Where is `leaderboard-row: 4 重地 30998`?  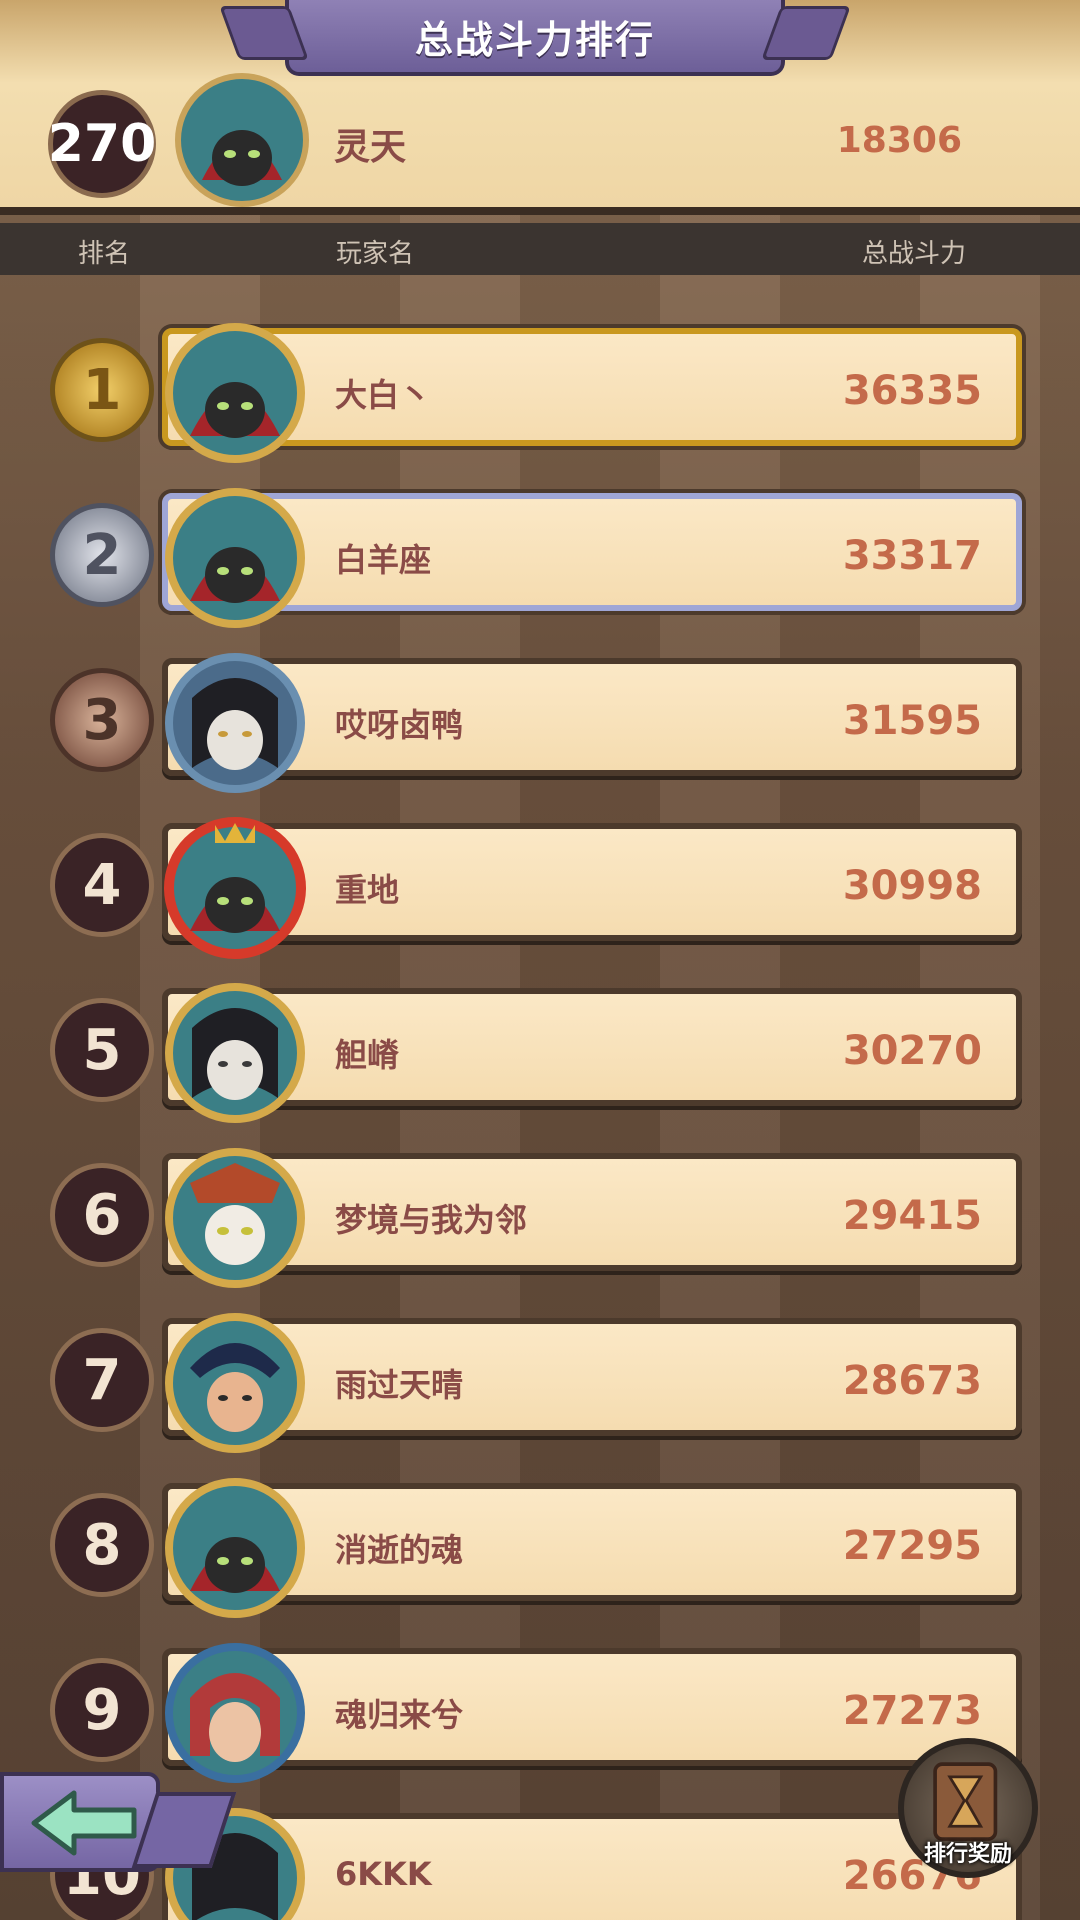 leaderboard-row: 4 重地 30998 is located at coordinates (536, 886).